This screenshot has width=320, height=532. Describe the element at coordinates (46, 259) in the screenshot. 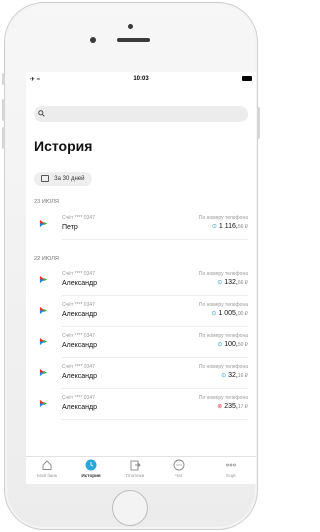

I see `section-date: 22 ИЮЛЯ` at that location.